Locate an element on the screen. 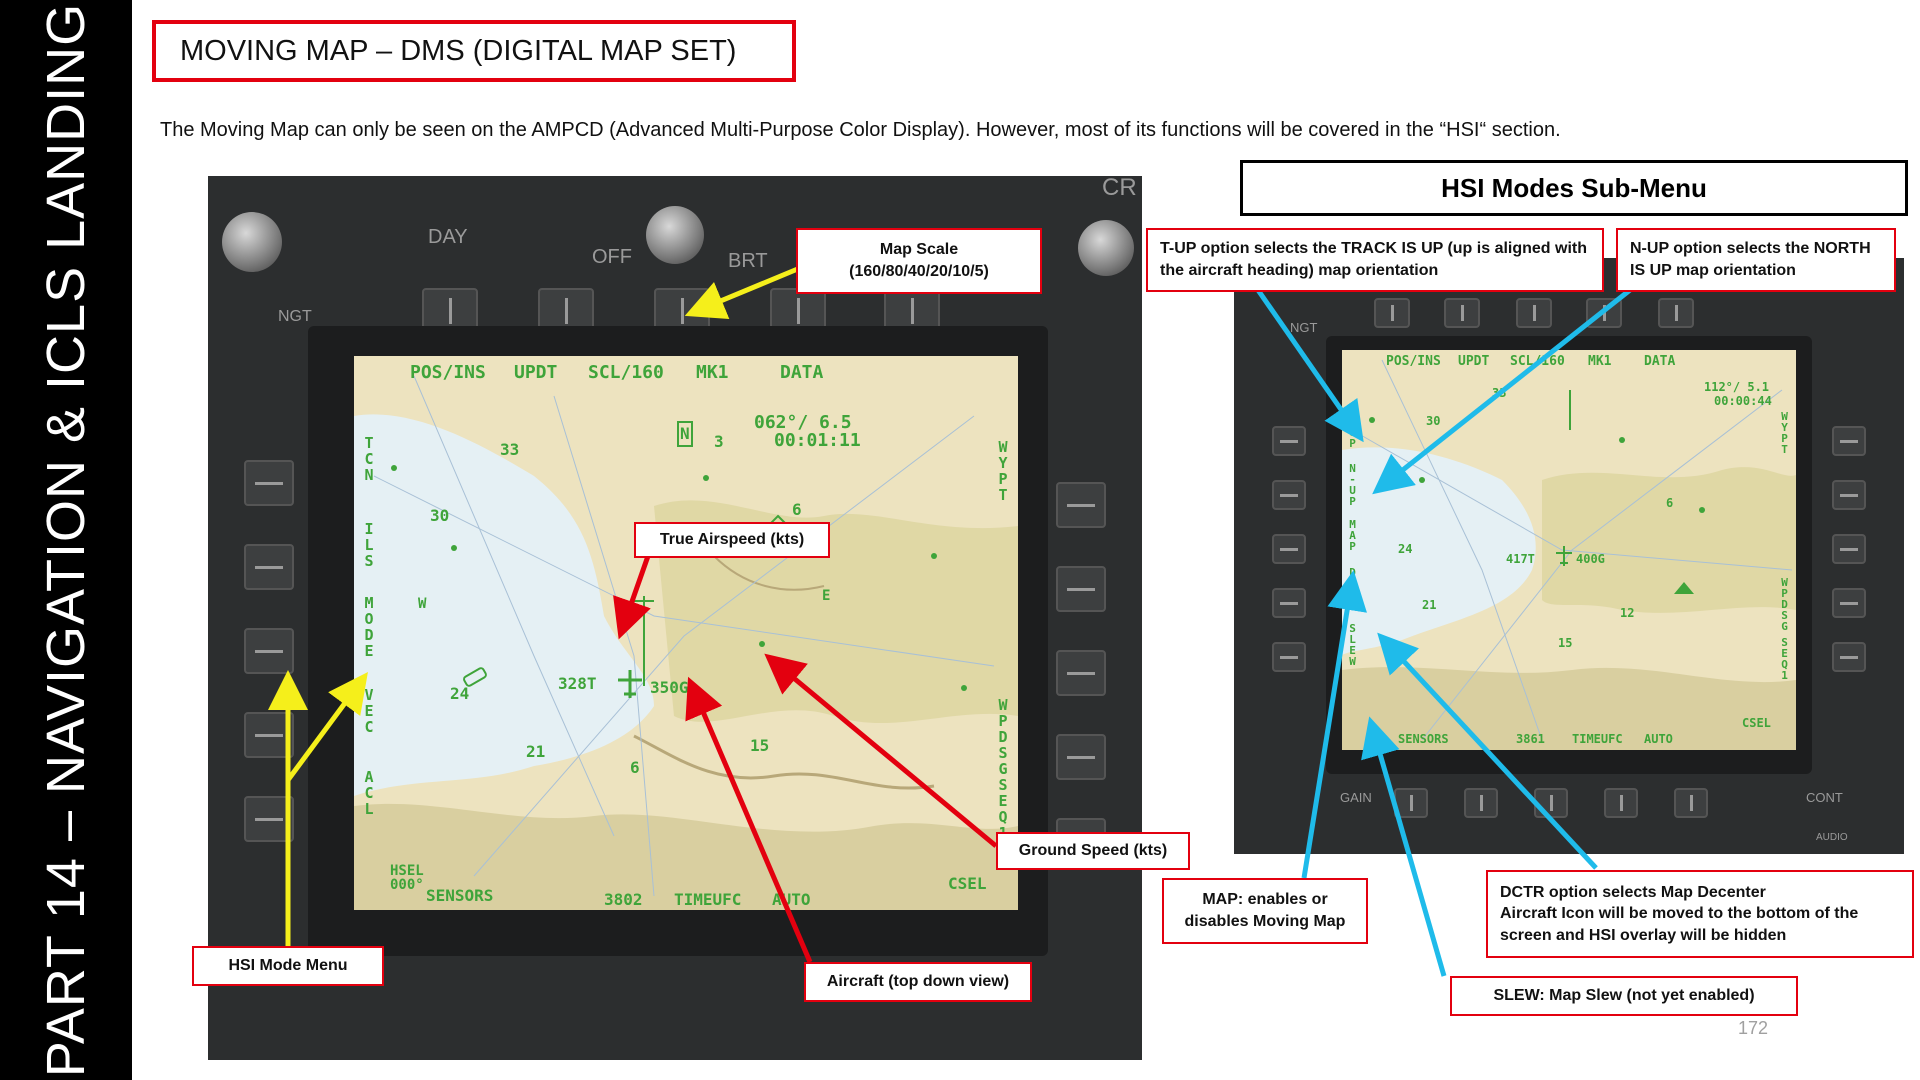 This screenshot has width=1920, height=1080. north-indicator: N is located at coordinates (685, 433).